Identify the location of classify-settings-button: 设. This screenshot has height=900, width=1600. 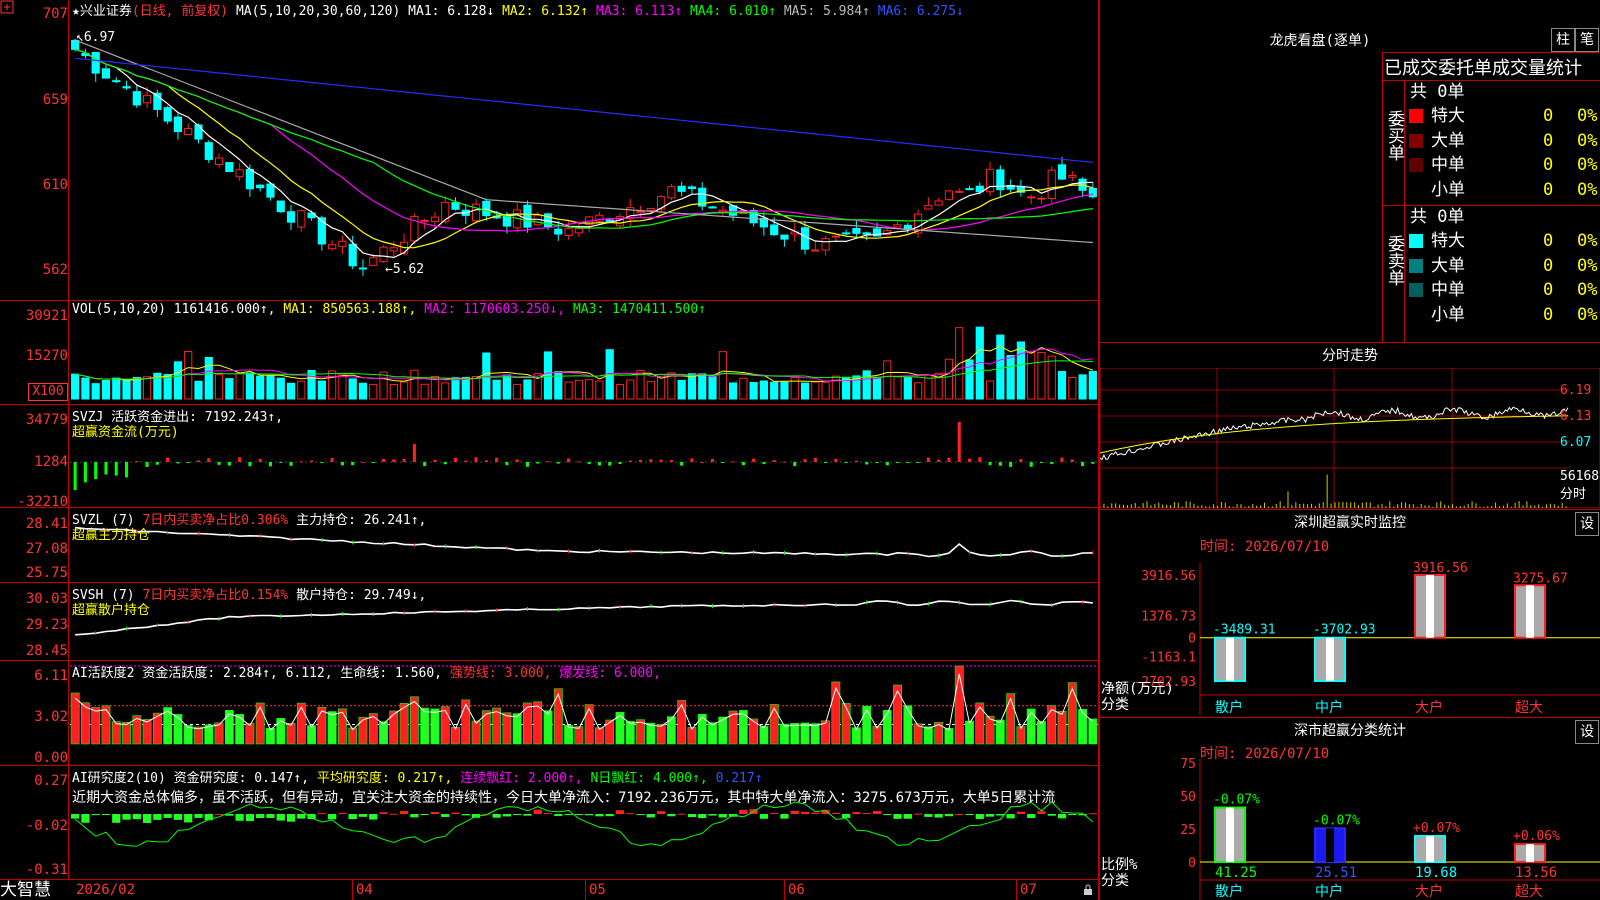
(1587, 732).